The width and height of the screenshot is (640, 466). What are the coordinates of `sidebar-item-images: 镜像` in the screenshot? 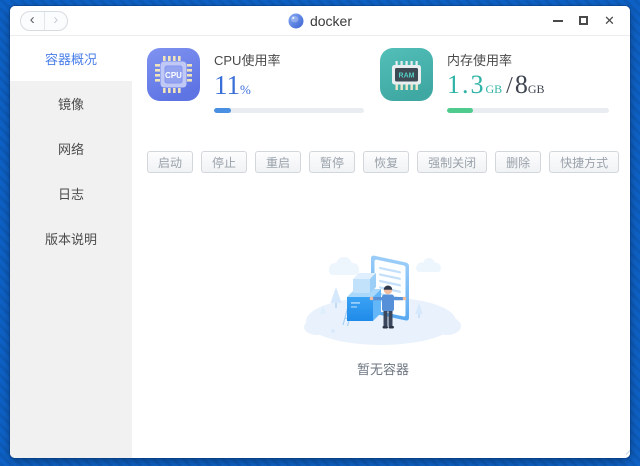 It's located at (71, 103).